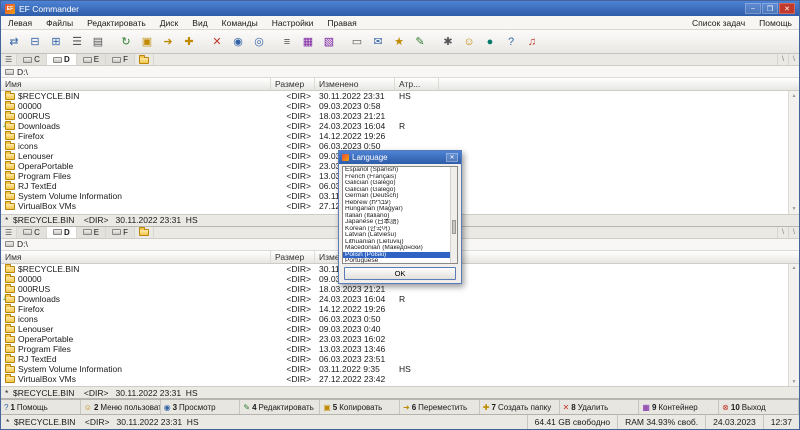 The image size is (800, 430). Describe the element at coordinates (399, 42) in the screenshot. I see `favorites-button: ★` at that location.